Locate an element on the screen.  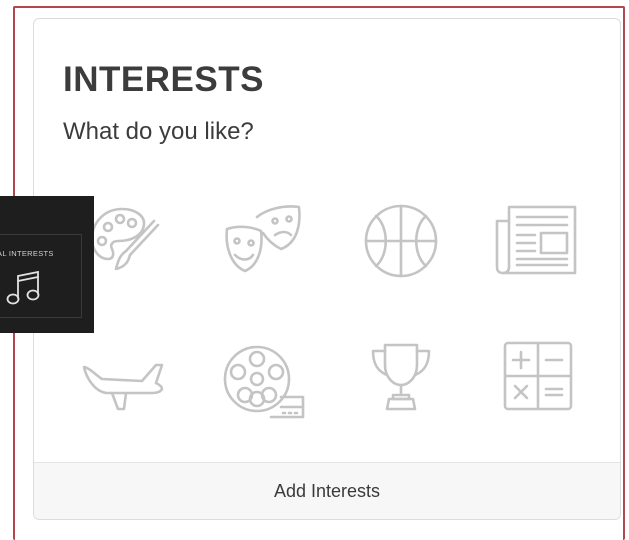
general-interests-tile: ERAL INTERESTS is located at coordinates (47, 264).